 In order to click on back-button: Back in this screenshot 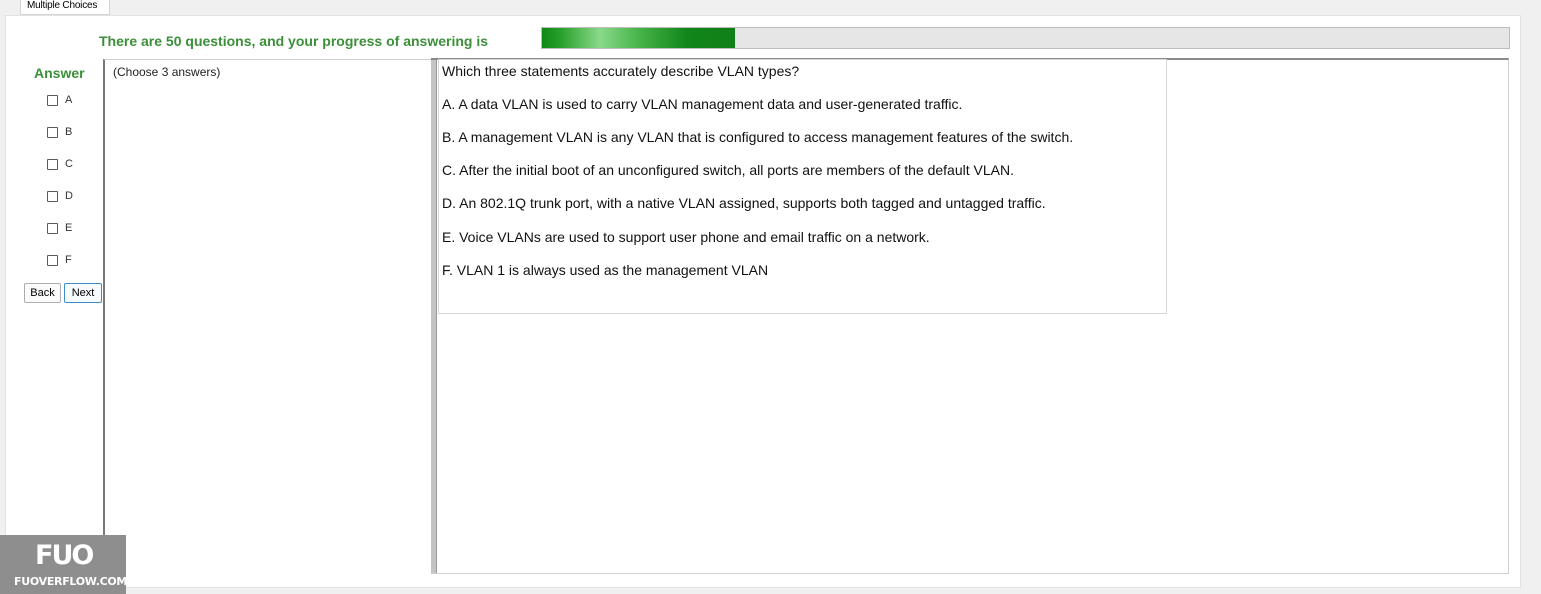, I will do `click(42, 293)`.